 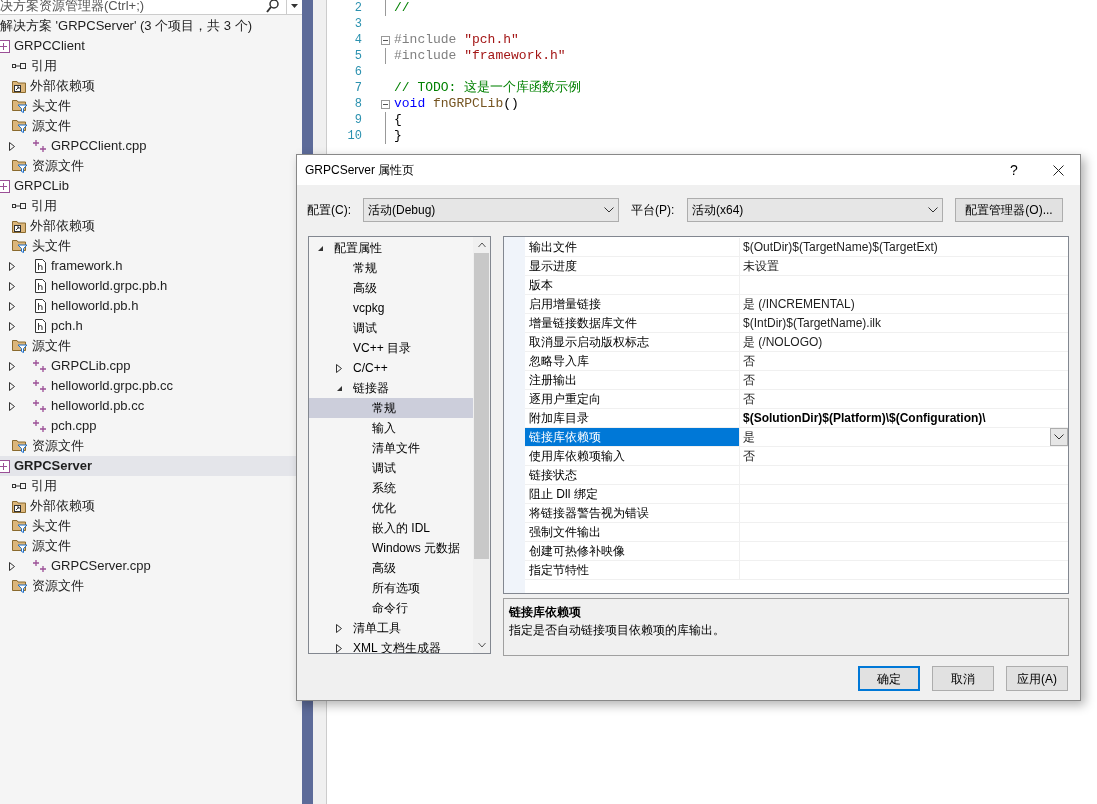 What do you see at coordinates (391, 308) in the screenshot?
I see `tree-item: vcpkg` at bounding box center [391, 308].